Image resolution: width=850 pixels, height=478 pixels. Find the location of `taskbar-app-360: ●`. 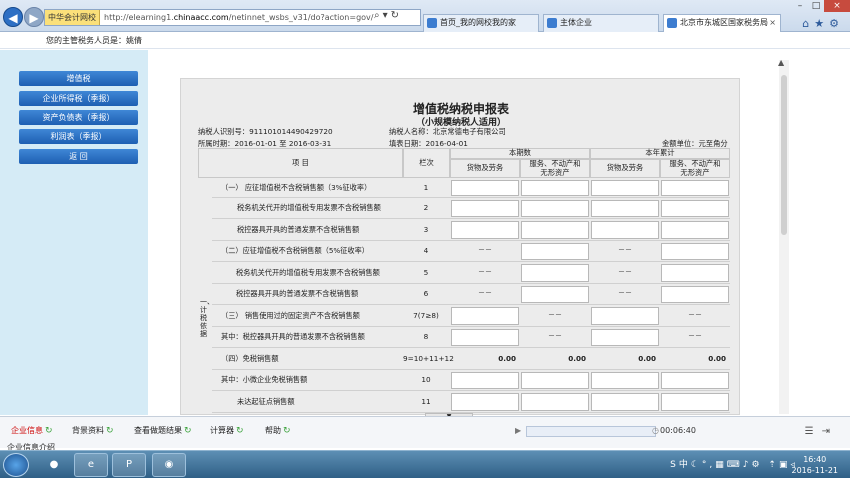

taskbar-app-360: ● is located at coordinates (54, 465).